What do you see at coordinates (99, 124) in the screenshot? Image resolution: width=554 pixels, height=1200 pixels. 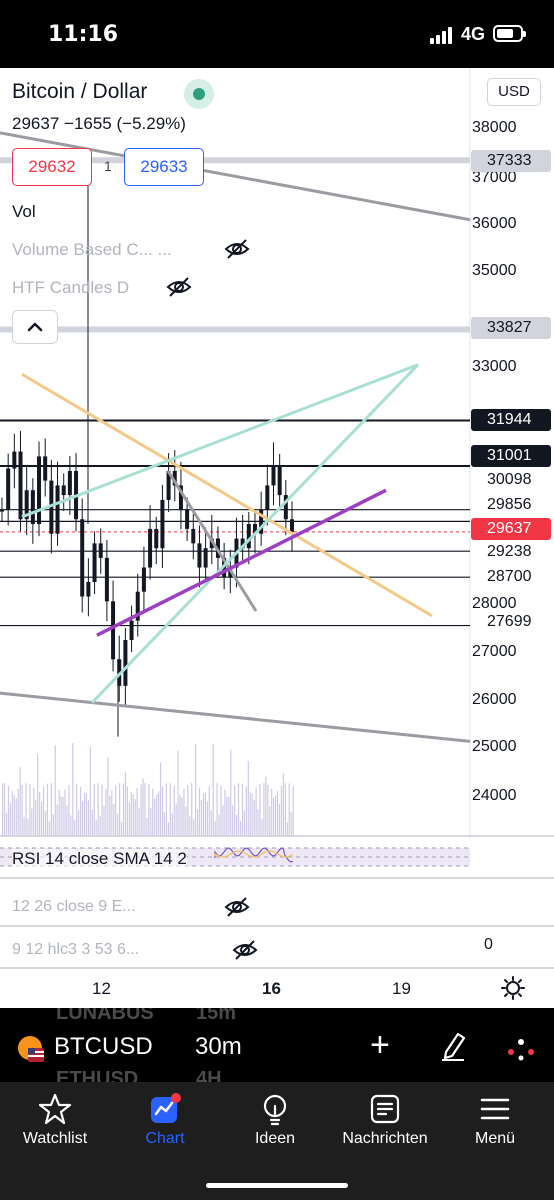 I see `price-change: 29637 −1655 (−5.29%)` at bounding box center [99, 124].